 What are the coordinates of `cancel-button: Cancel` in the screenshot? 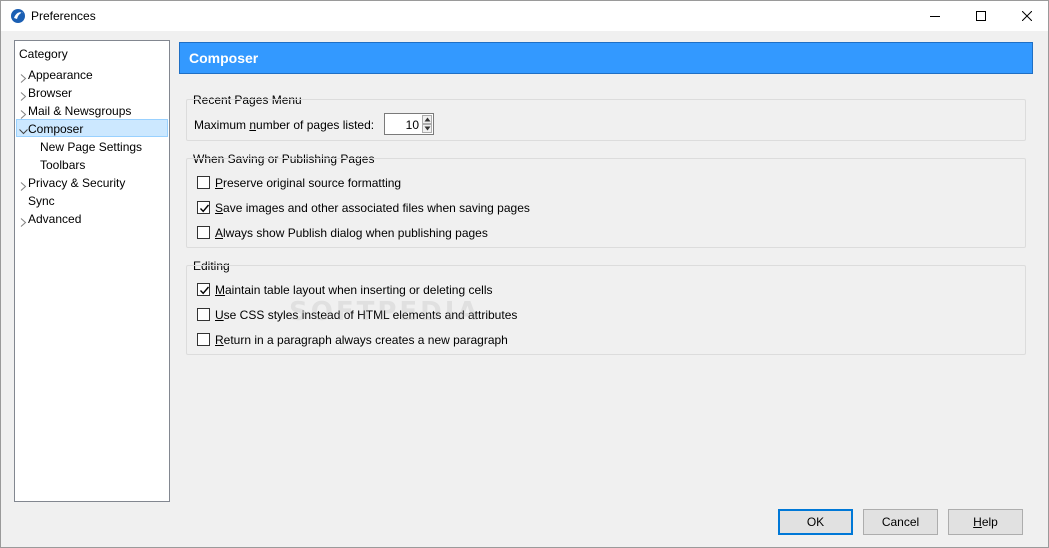 It's located at (900, 522).